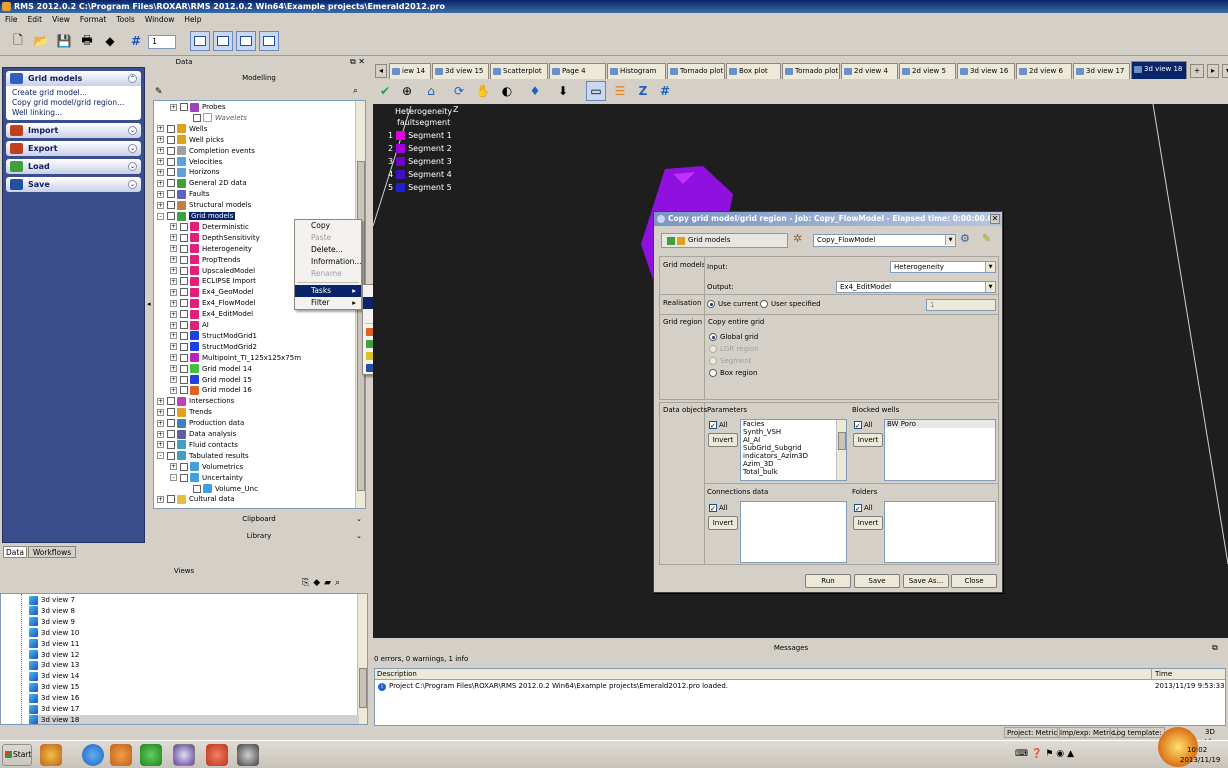 This screenshot has width=1228, height=768. What do you see at coordinates (17, 755) in the screenshot?
I see `start-button: Start` at bounding box center [17, 755].